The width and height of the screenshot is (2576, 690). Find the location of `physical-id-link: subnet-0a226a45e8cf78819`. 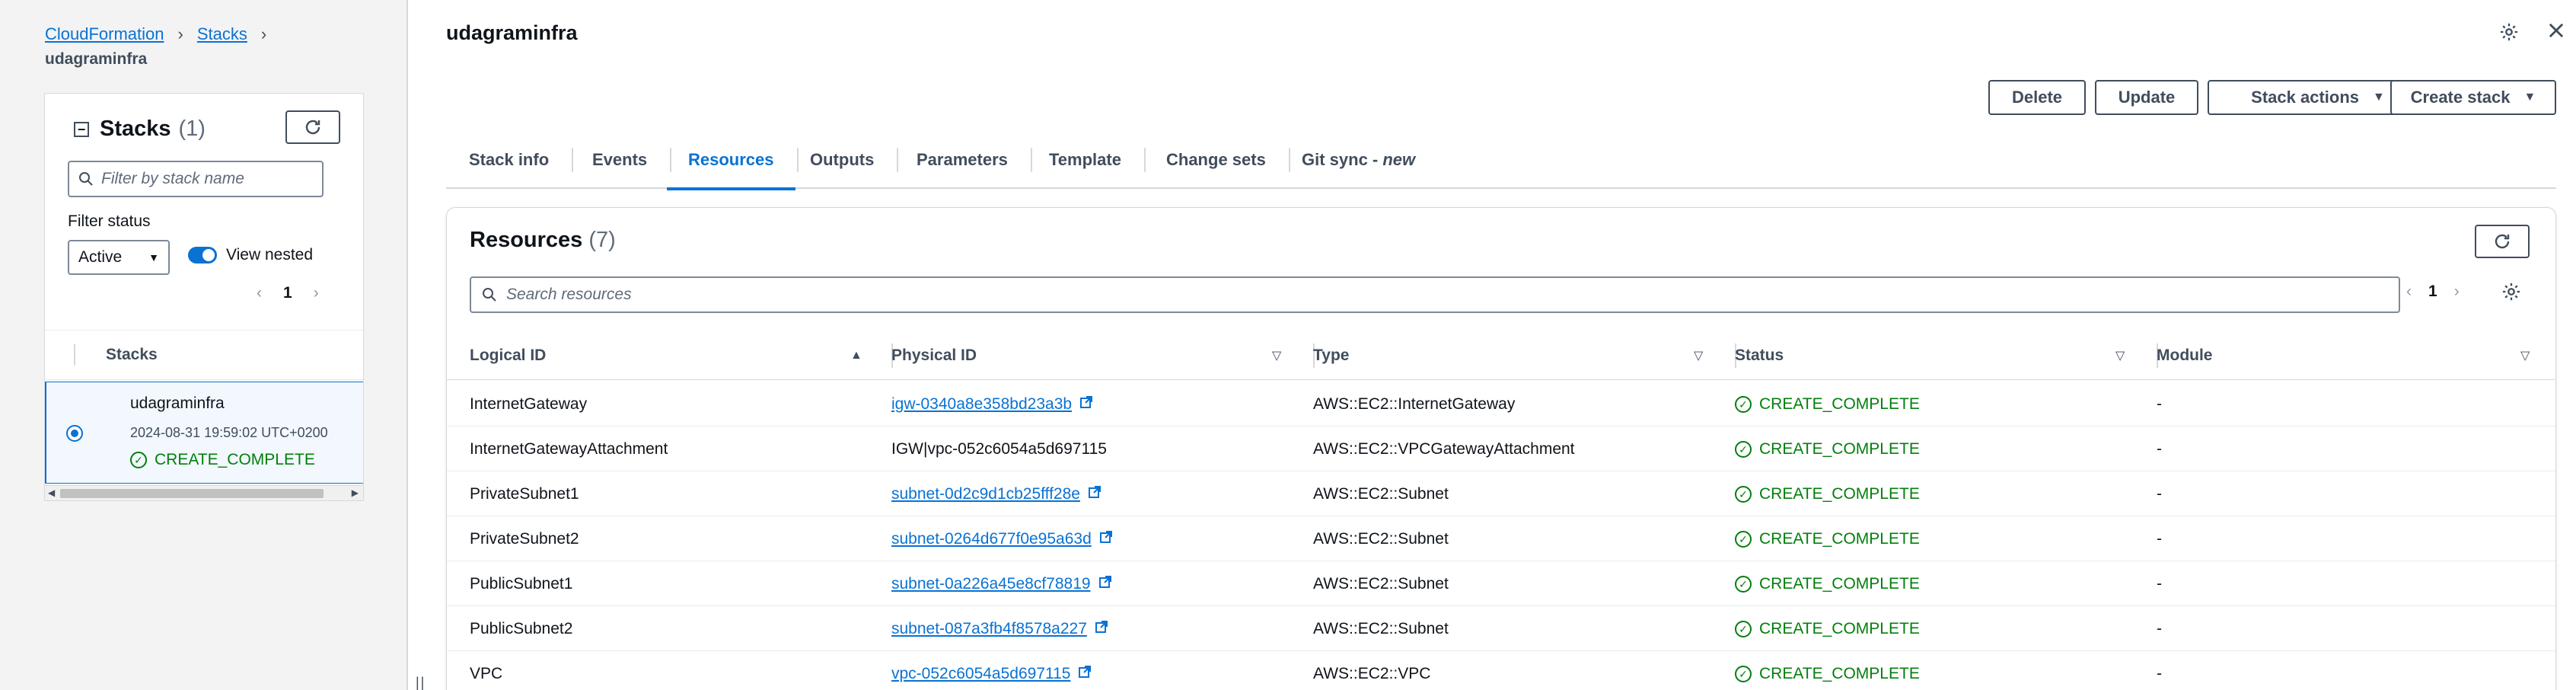

physical-id-link: subnet-0a226a45e8cf78819 is located at coordinates (991, 584).